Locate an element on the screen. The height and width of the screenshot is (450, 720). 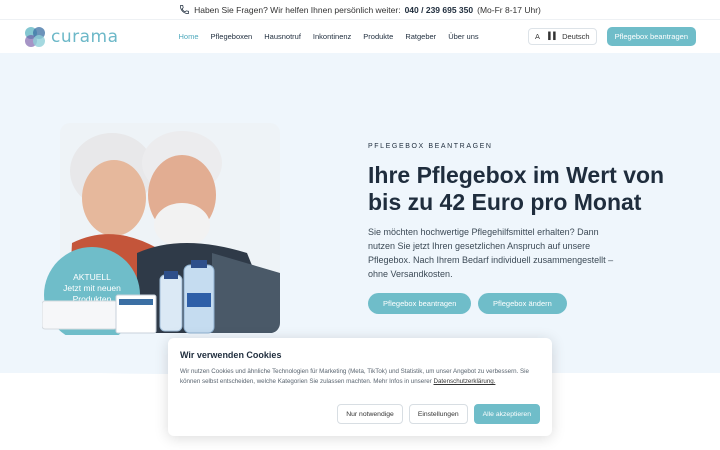
logo-mark-icon is located at coordinates (35, 36).